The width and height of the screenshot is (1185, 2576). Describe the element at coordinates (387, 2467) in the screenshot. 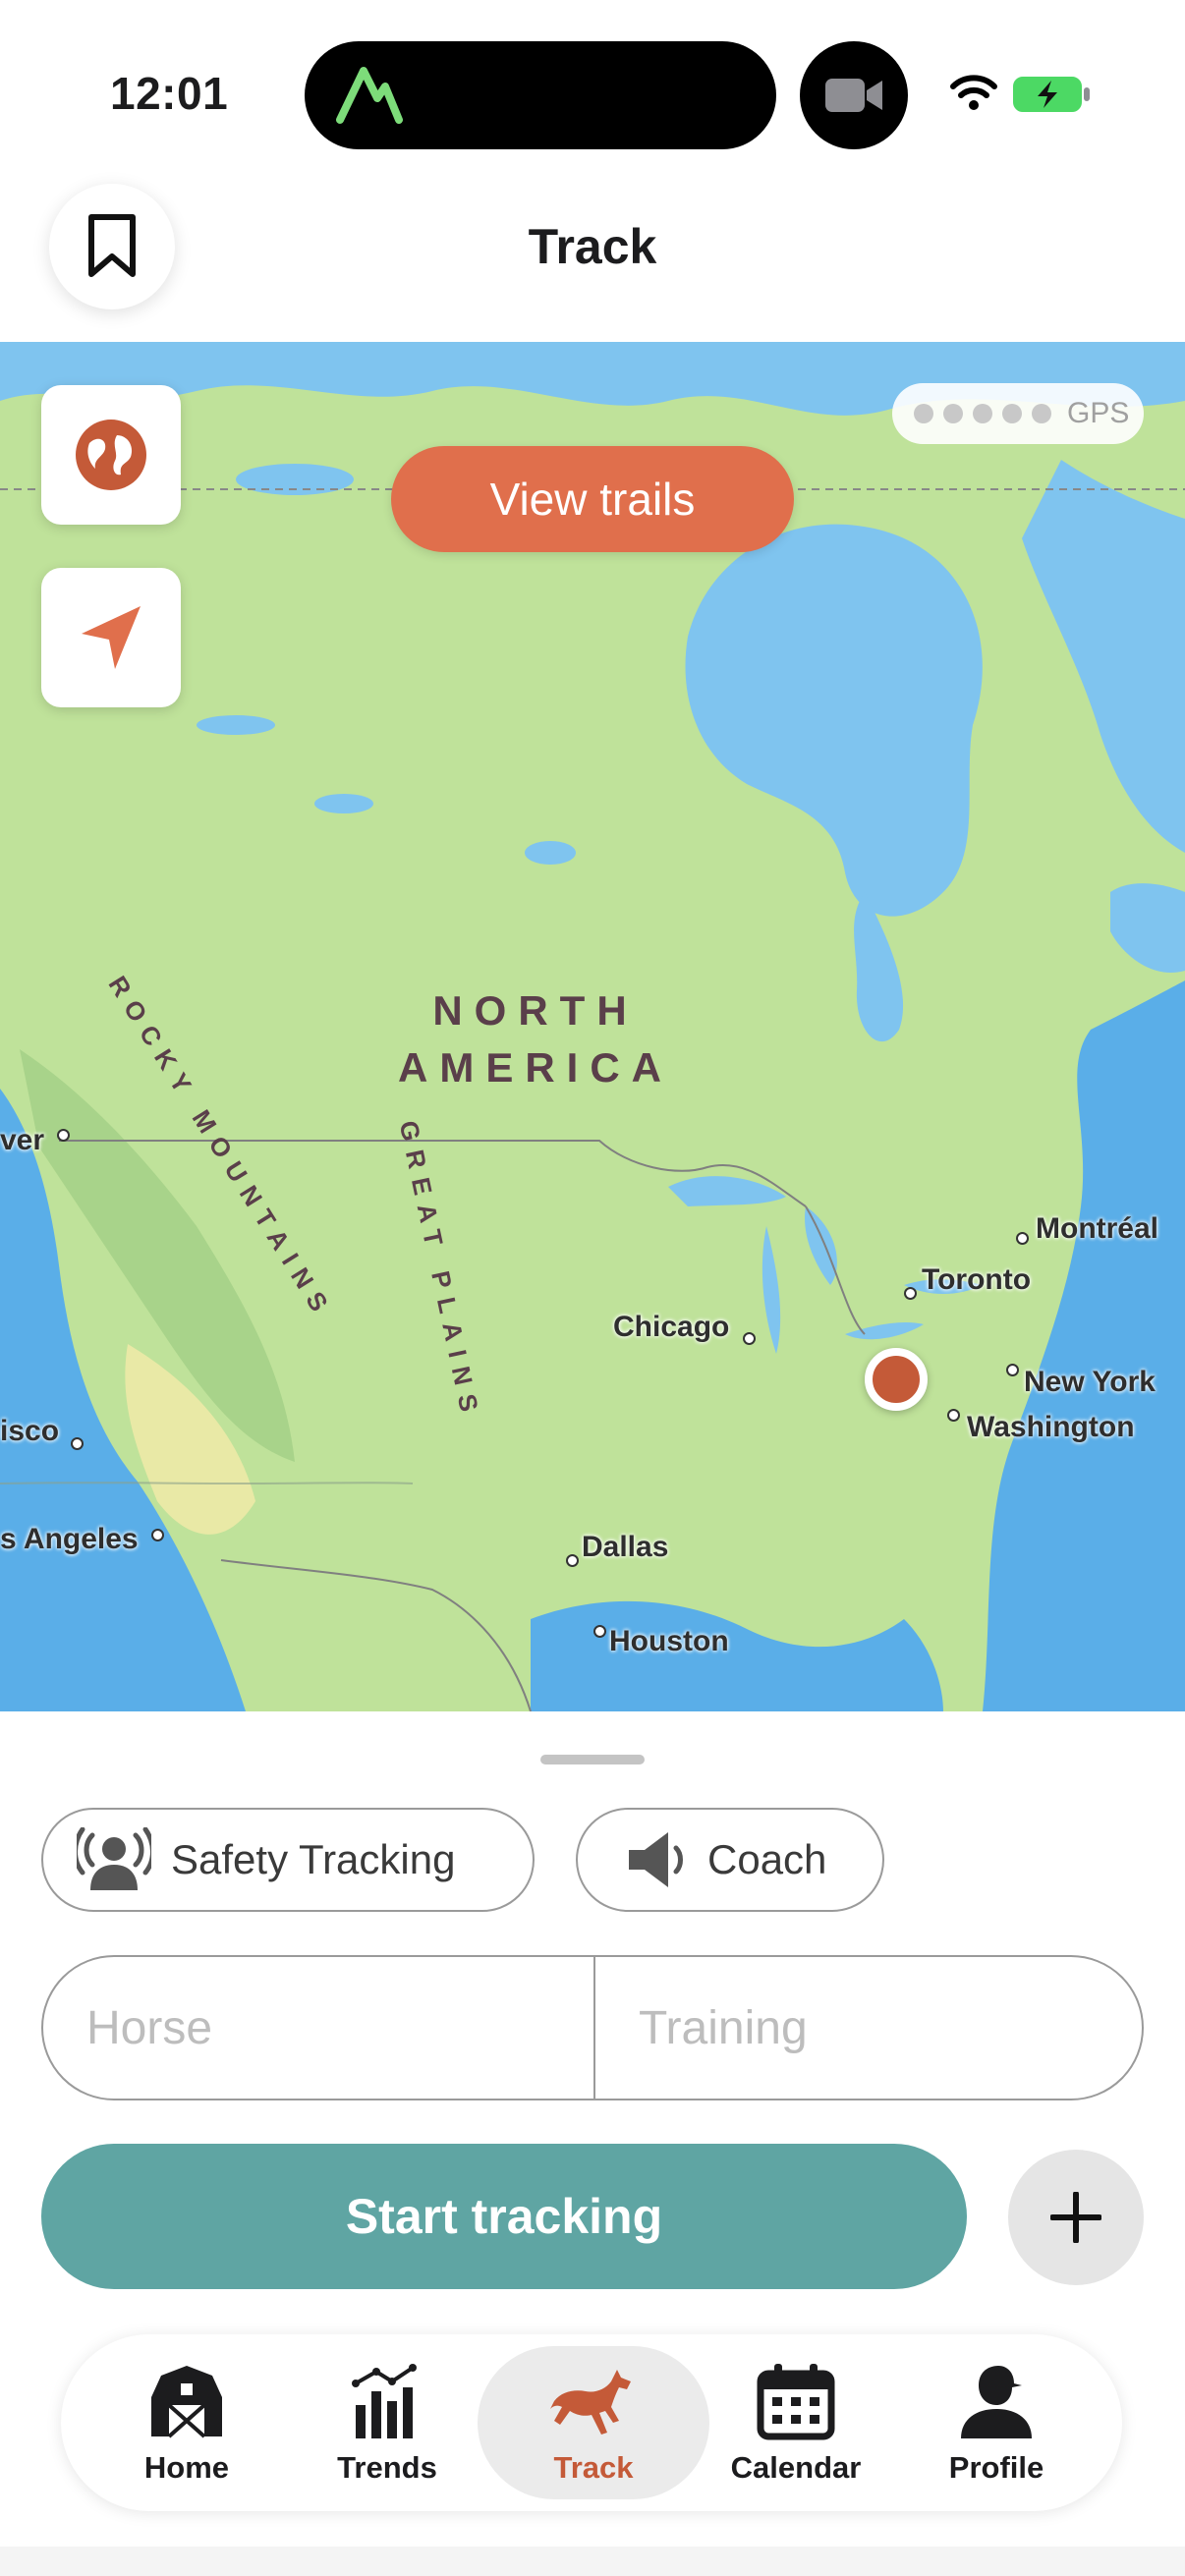

I see `tab-label: Trends` at that location.